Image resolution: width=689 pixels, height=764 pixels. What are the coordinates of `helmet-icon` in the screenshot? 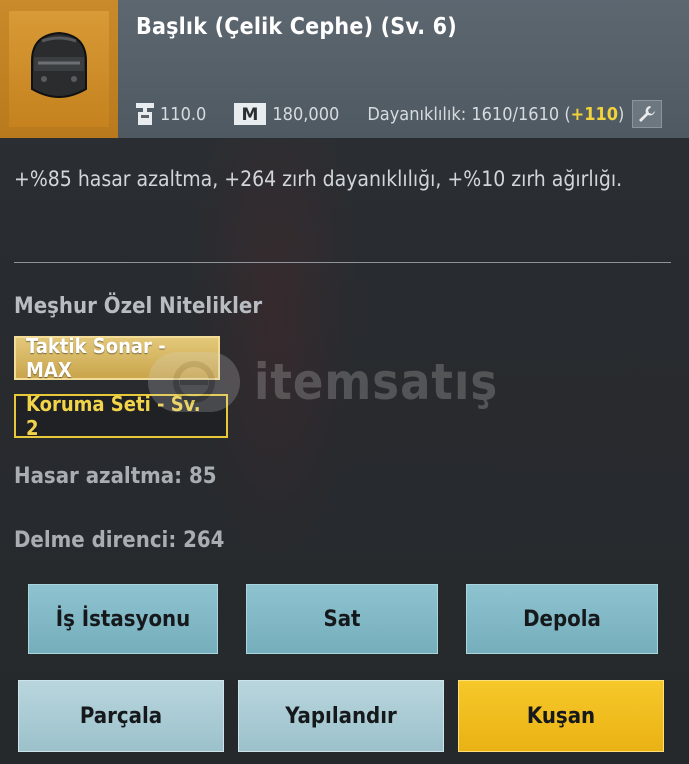 It's located at (59, 69).